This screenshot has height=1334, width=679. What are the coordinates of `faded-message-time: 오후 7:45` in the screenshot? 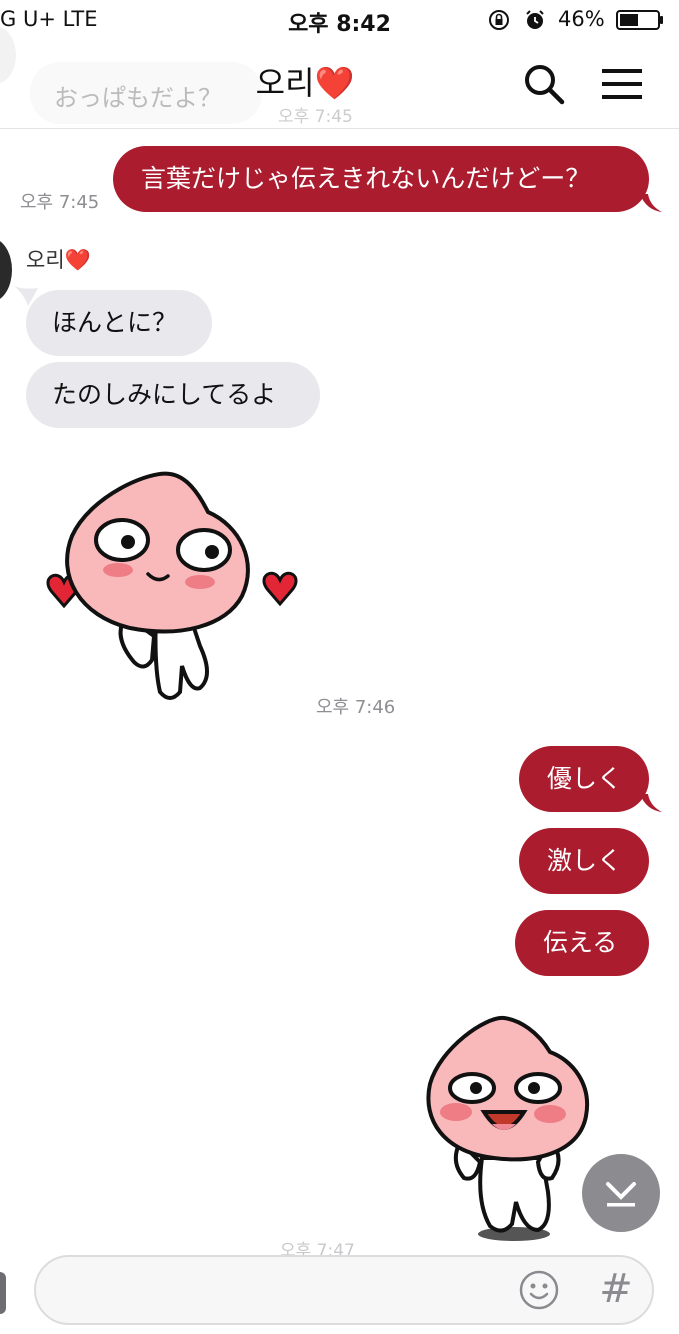 It's located at (315, 117).